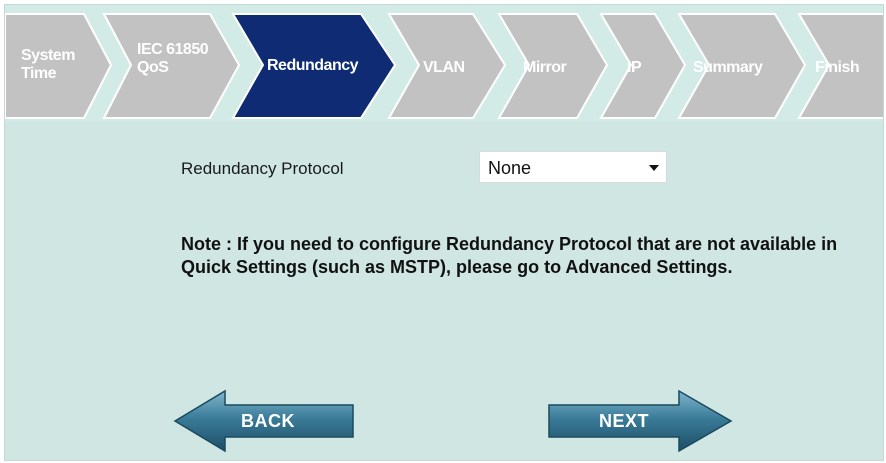 This screenshot has width=886, height=463. What do you see at coordinates (643, 66) in the screenshot?
I see `wizard-step-ip` at bounding box center [643, 66].